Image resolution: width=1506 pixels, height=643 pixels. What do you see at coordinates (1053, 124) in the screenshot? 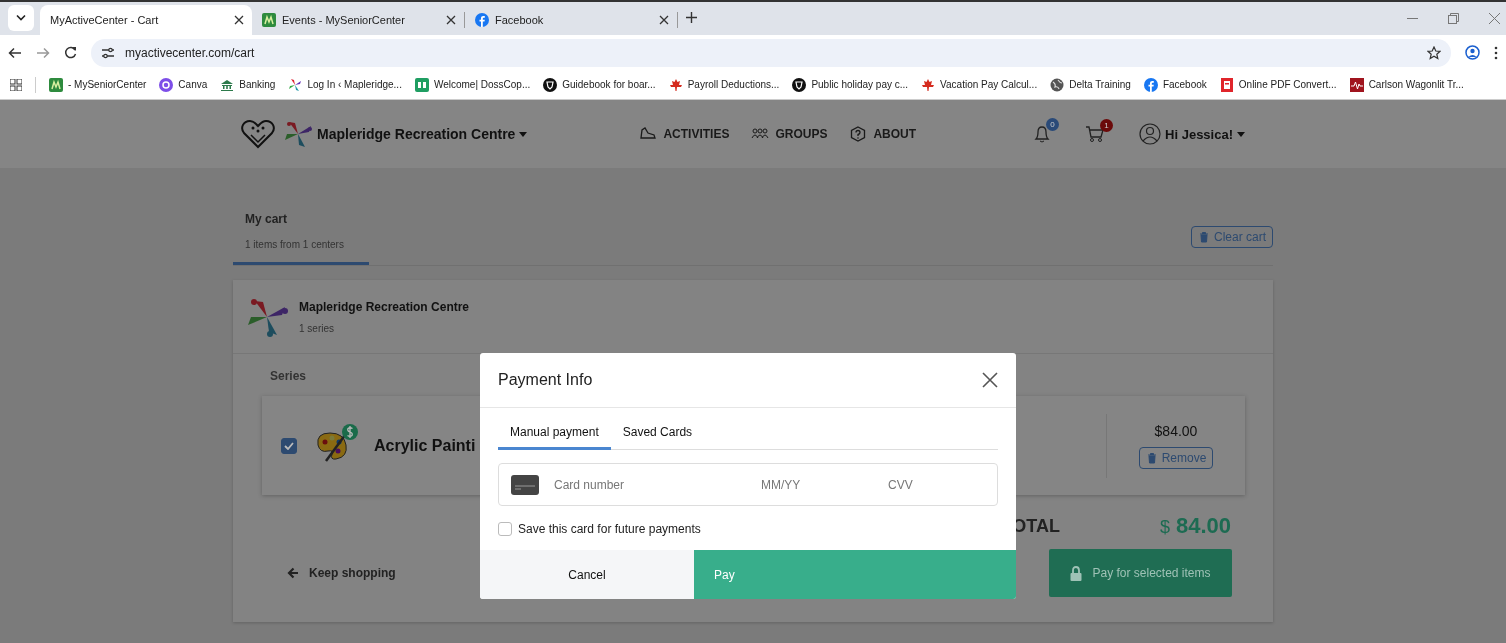
I see `notification-badge: 0` at bounding box center [1053, 124].